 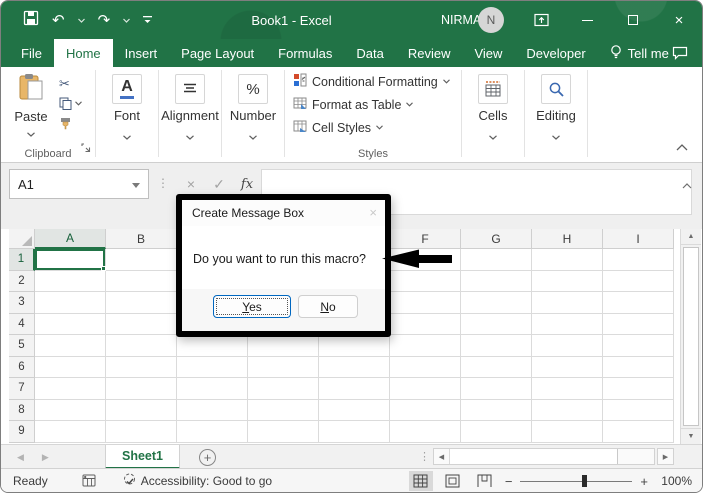 What do you see at coordinates (377, 127) in the screenshot?
I see `cell-styles-button: Cell Styles` at bounding box center [377, 127].